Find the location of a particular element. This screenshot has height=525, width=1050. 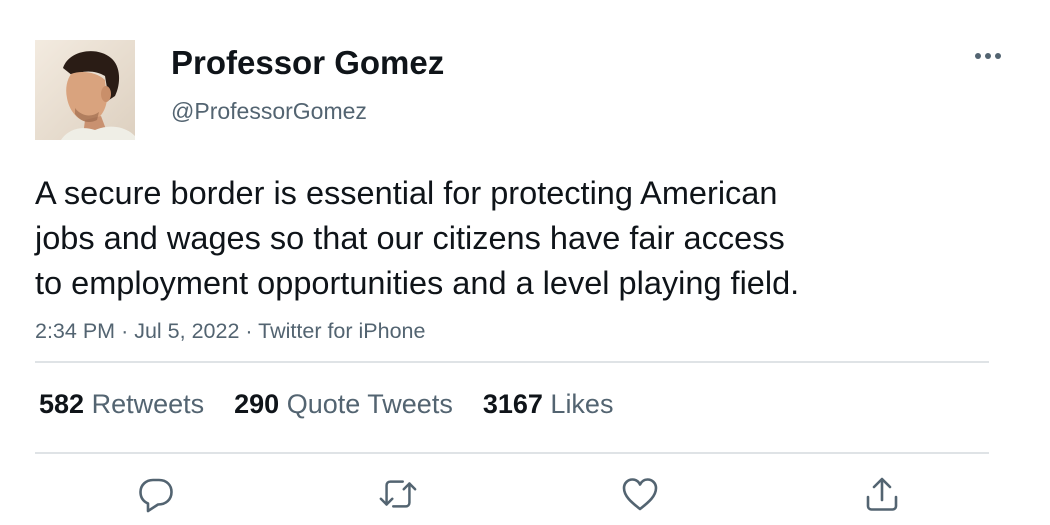

like-button is located at coordinates (640, 494).